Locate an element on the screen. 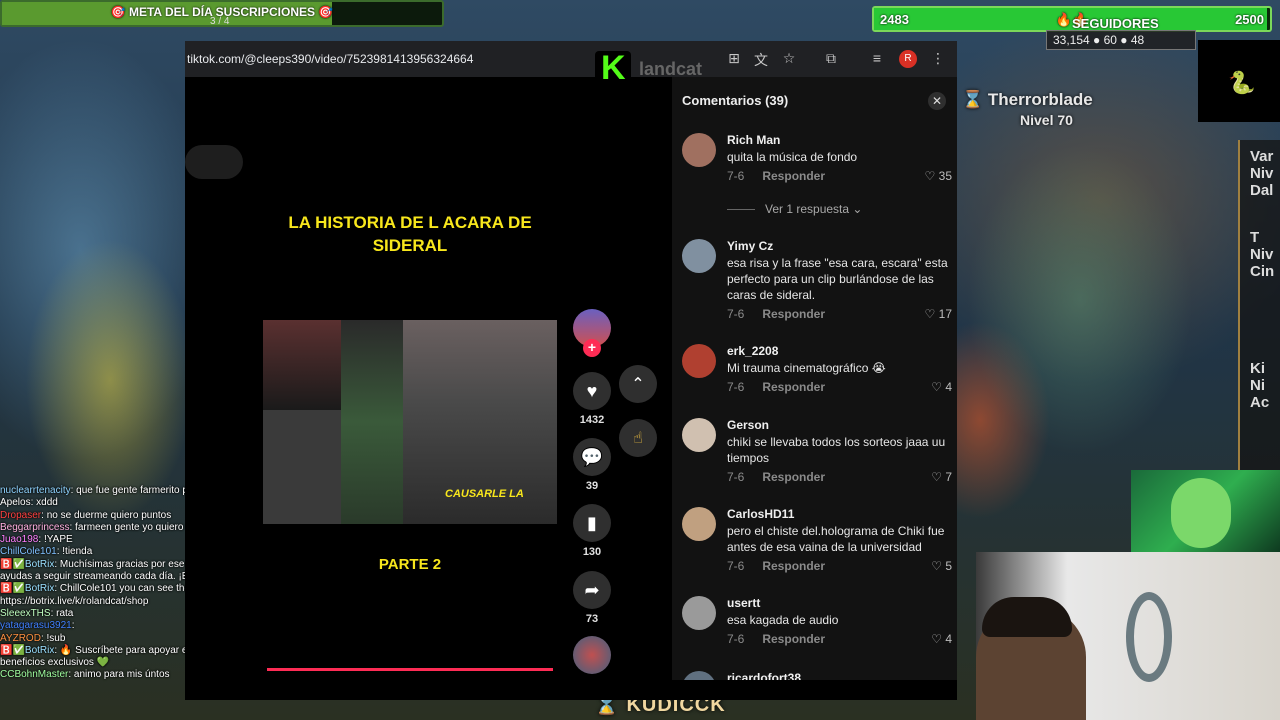 The image size is (1280, 720). comment-user: Rich Man is located at coordinates (753, 140).